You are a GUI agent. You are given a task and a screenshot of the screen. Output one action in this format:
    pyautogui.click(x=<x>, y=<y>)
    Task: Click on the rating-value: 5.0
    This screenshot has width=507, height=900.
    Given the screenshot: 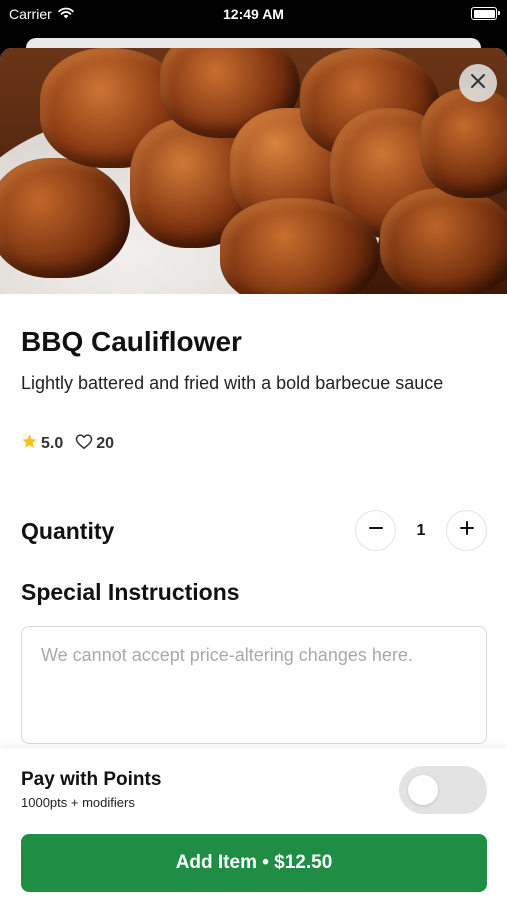 What is the action you would take?
    pyautogui.click(x=52, y=443)
    